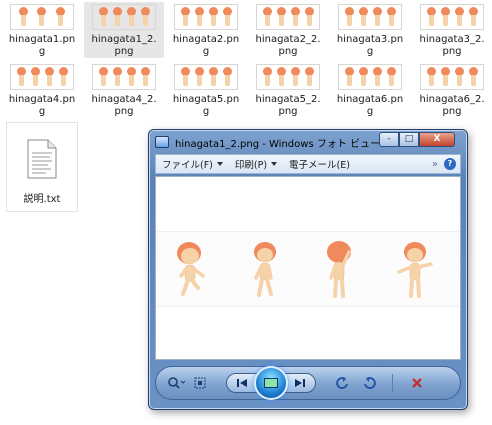  I want to click on window-title: hinagata1_2.png - Windows フォト ビューアー, so click(286, 144).